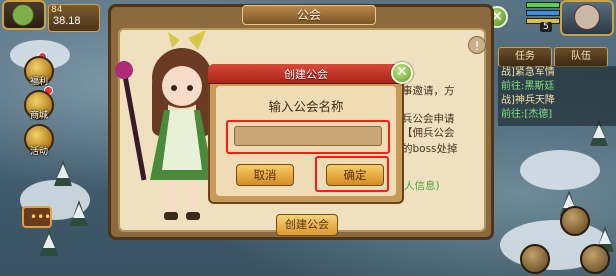 This screenshot has width=616, height=276. What do you see at coordinates (402, 73) in the screenshot?
I see `dialog-close-button: ✕` at bounding box center [402, 73].